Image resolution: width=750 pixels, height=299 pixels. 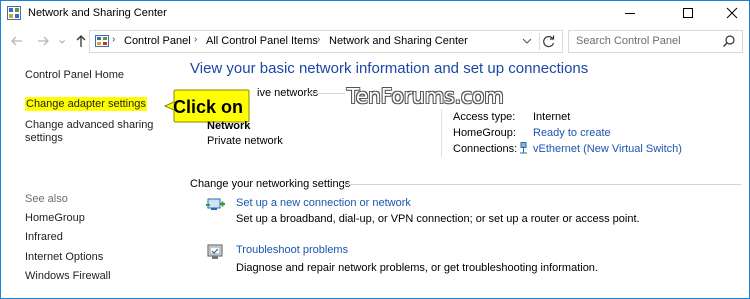 I want to click on minimize-button, so click(x=630, y=13).